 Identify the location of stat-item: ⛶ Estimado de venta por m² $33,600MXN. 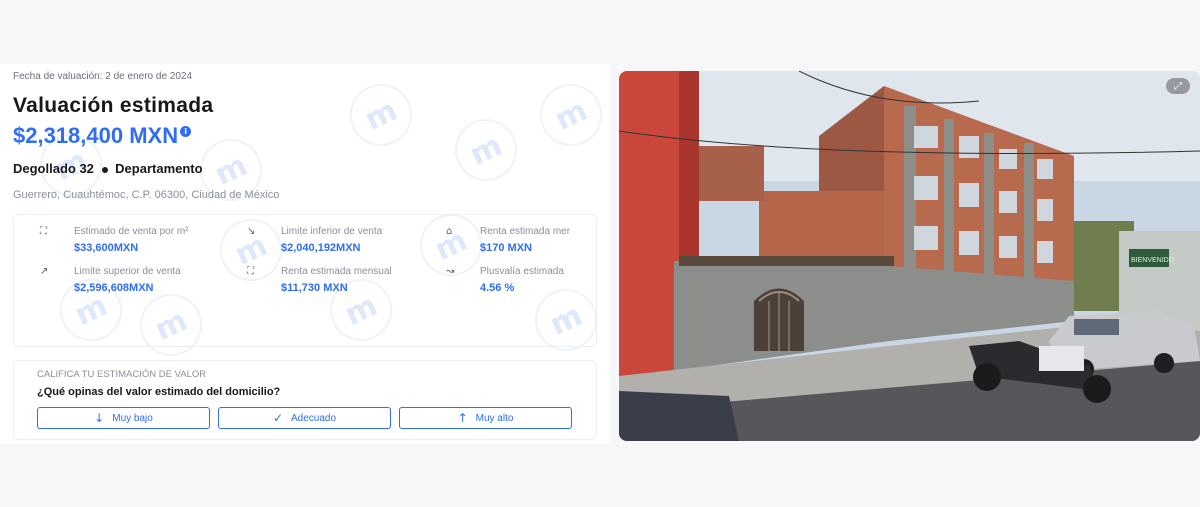
(109, 241).